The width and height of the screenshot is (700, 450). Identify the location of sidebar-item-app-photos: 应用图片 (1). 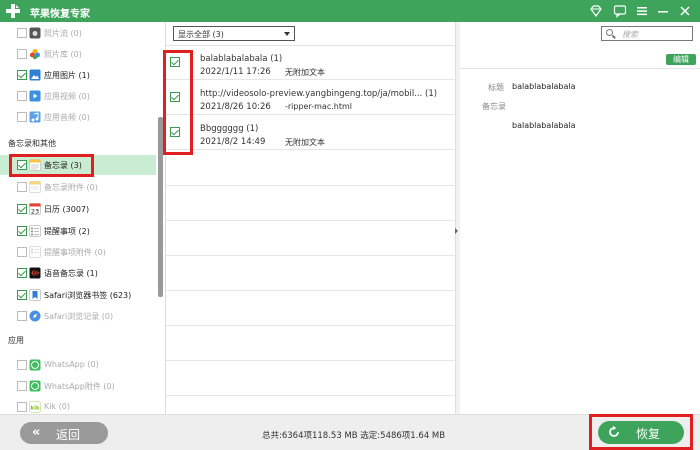
(80, 75).